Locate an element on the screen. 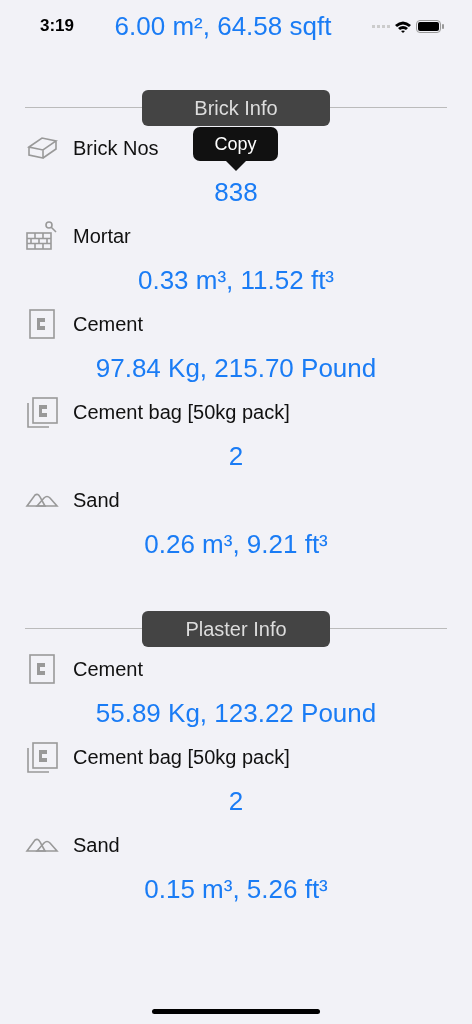  item-value: 97.84 Kg, 215.70 Pound is located at coordinates (236, 368).